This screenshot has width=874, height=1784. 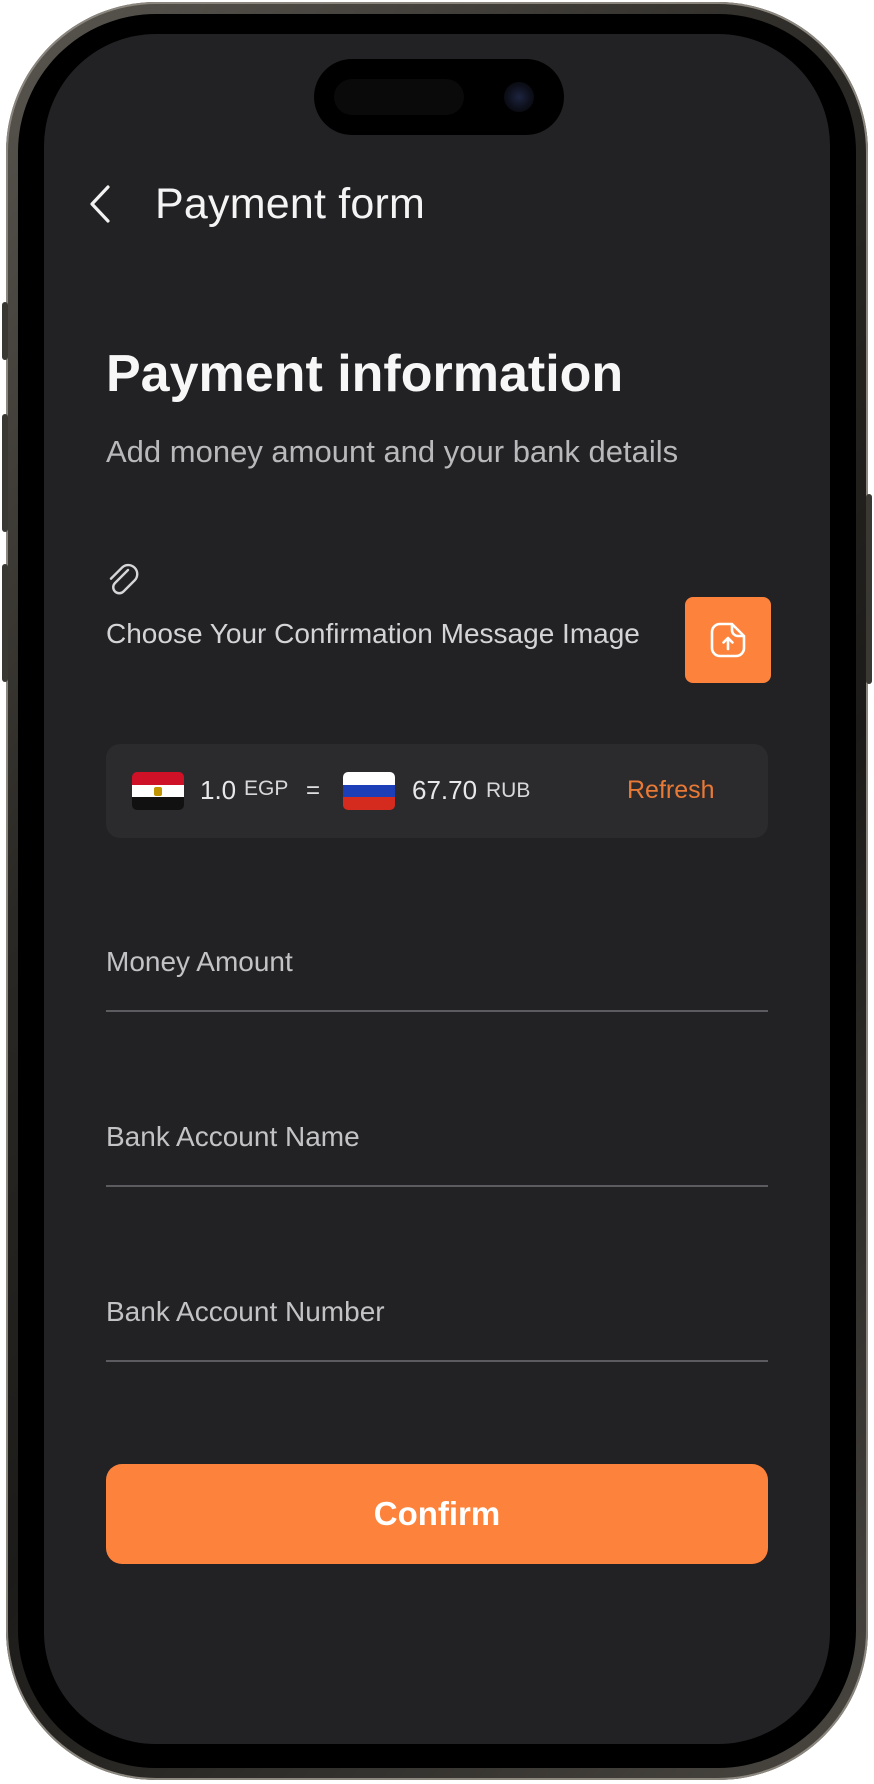 I want to click on bank-account-number-input, so click(x=437, y=1313).